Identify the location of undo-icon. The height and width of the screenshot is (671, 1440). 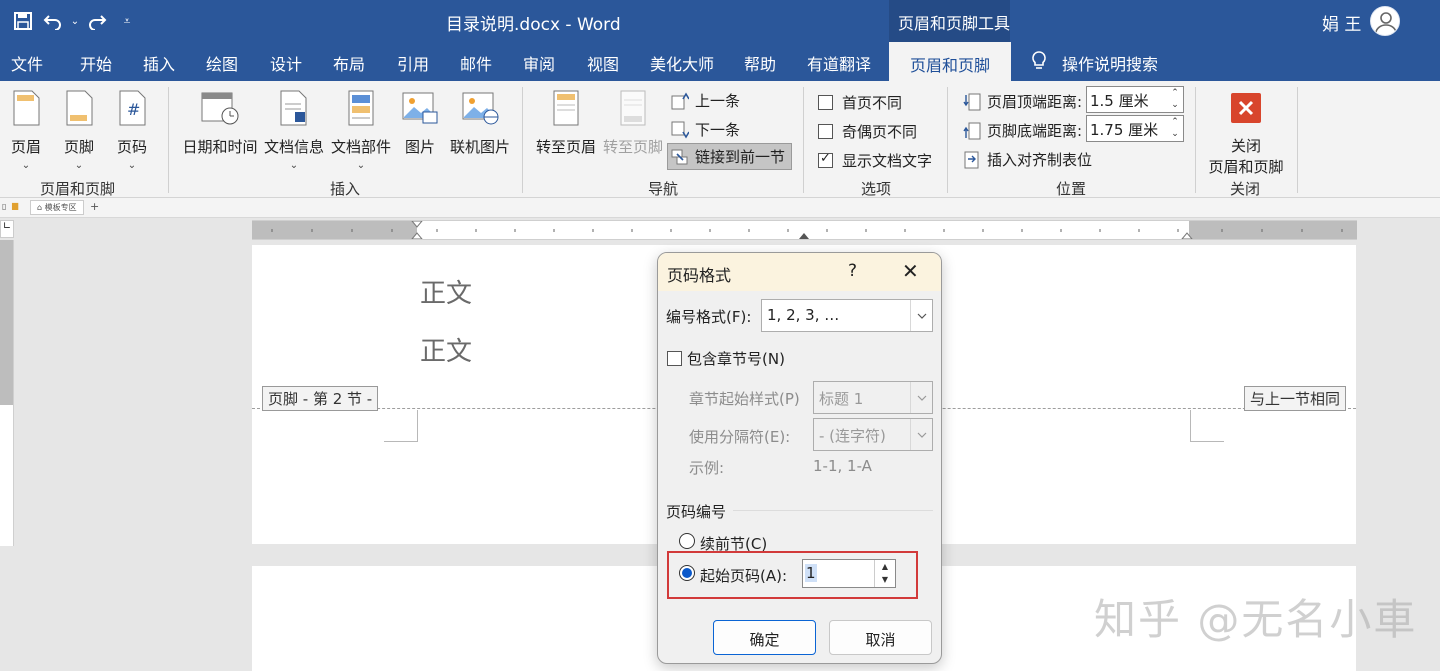
(53, 21).